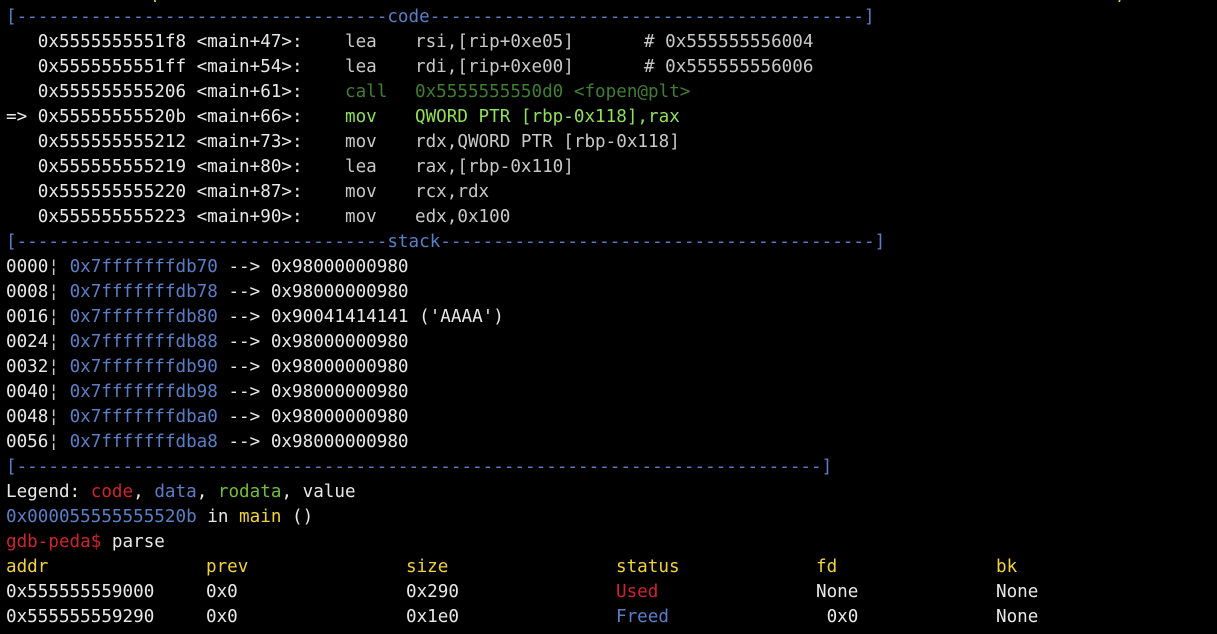 This screenshot has width=1217, height=634. What do you see at coordinates (1017, 617) in the screenshot?
I see `cell-bk: None` at bounding box center [1017, 617].